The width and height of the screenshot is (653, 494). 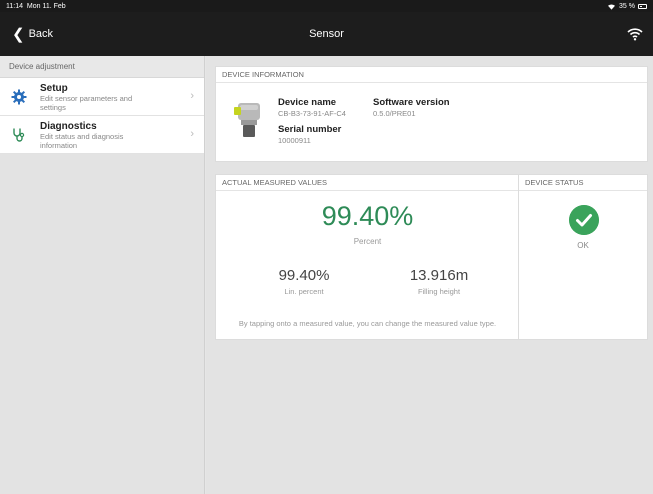 What do you see at coordinates (307, 102) in the screenshot?
I see `device-name-label: Device name` at bounding box center [307, 102].